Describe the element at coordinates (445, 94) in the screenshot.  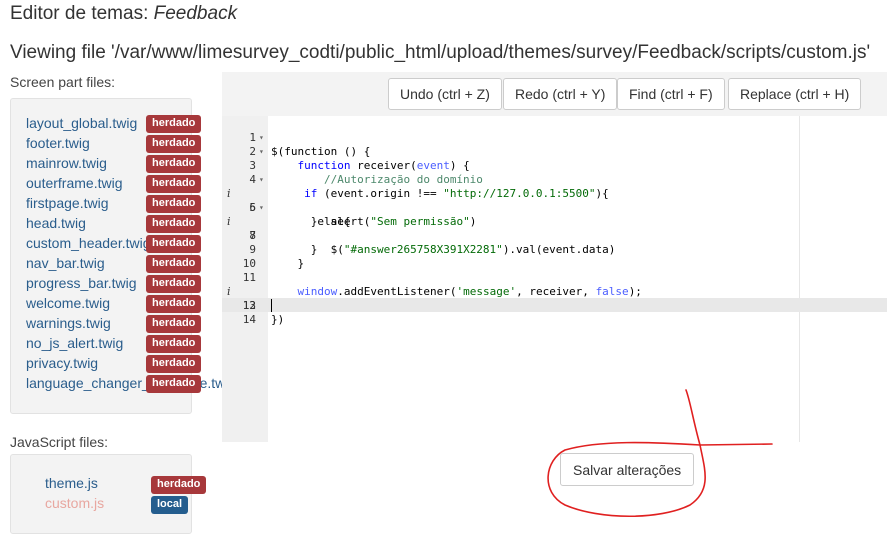
I see `undo-button: Undo (ctrl + Z)` at that location.